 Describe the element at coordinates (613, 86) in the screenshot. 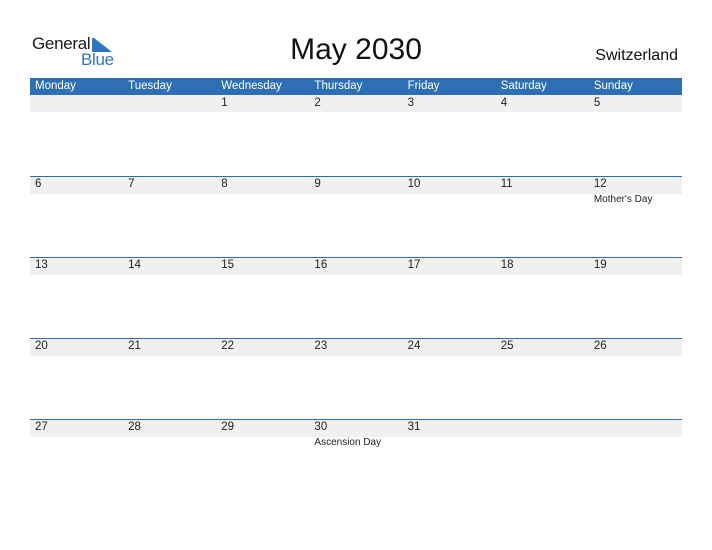

I see `weekday-sunday: Sunday` at that location.